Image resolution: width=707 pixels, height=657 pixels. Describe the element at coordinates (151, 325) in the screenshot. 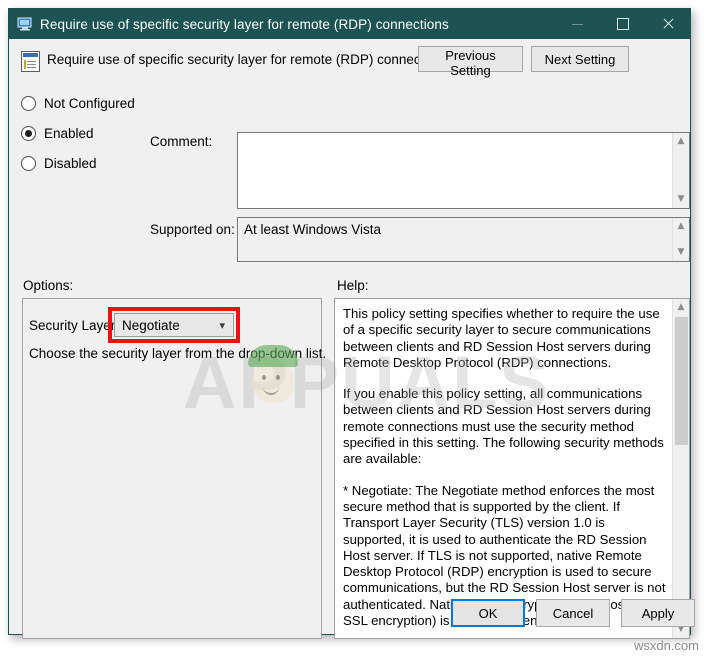

I see `security-layer-value: Negotiate` at that location.